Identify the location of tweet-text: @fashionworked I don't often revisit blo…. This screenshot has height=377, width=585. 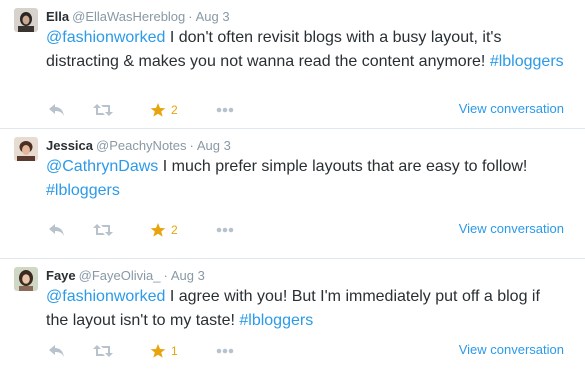
(306, 50).